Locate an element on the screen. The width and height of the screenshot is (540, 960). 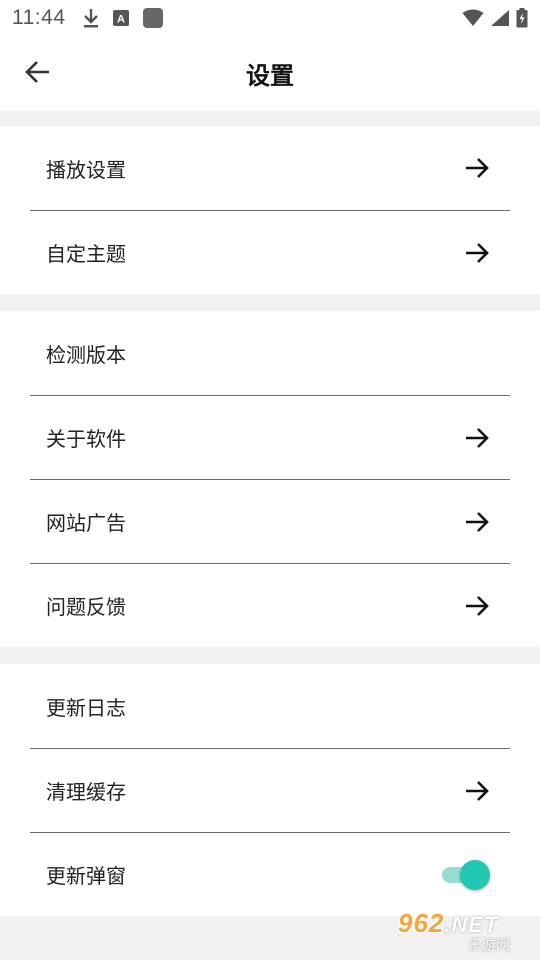
row-label: 更新日志 is located at coordinates (86, 707).